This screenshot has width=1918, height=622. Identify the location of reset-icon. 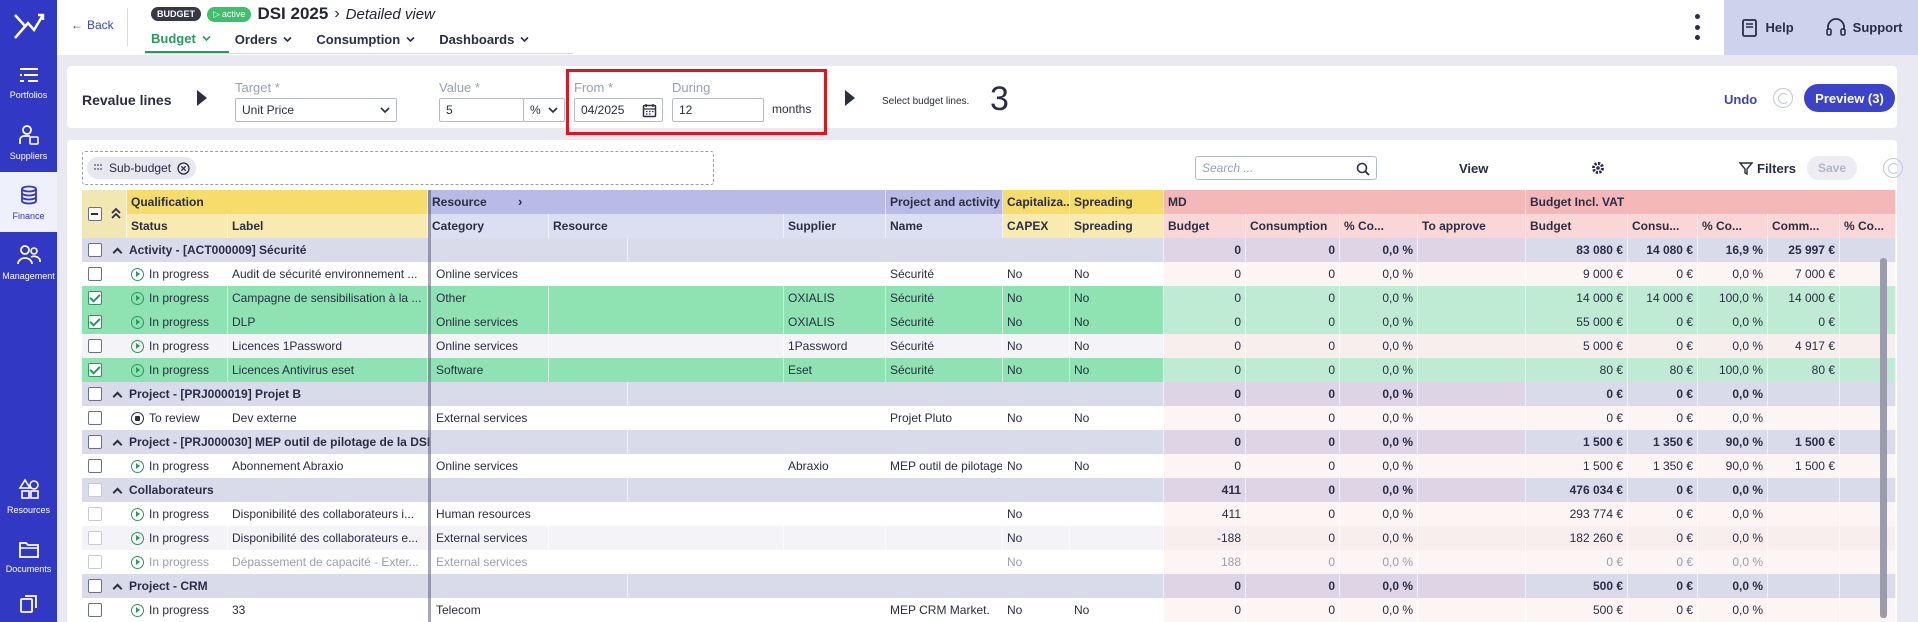
(1893, 168).